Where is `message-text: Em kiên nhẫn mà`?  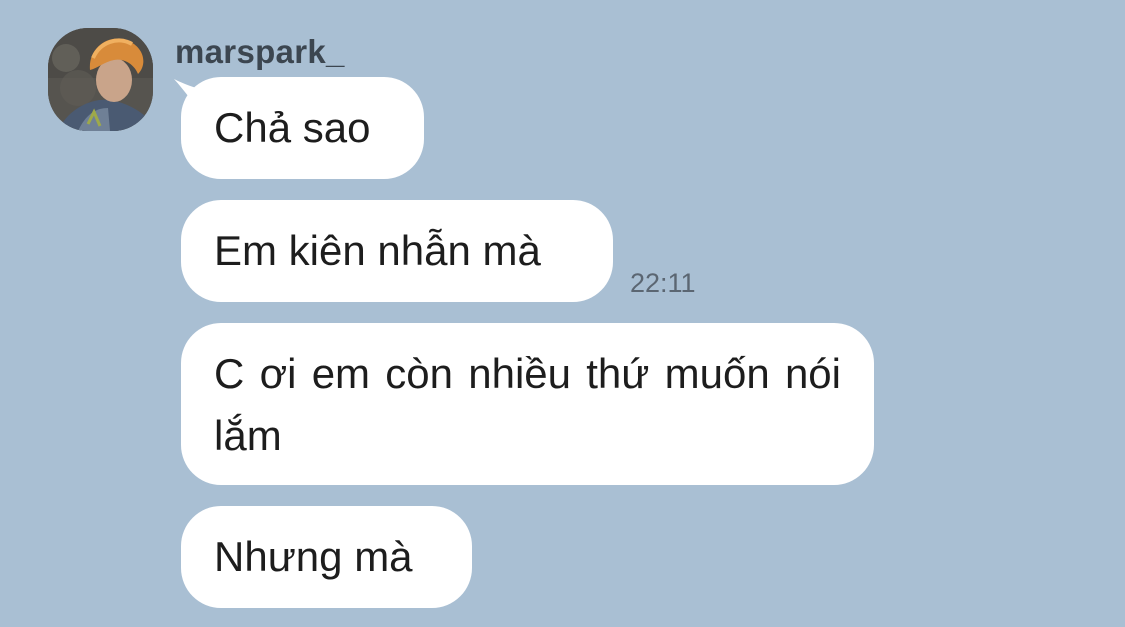
message-text: Em kiên nhẫn mà is located at coordinates (377, 250).